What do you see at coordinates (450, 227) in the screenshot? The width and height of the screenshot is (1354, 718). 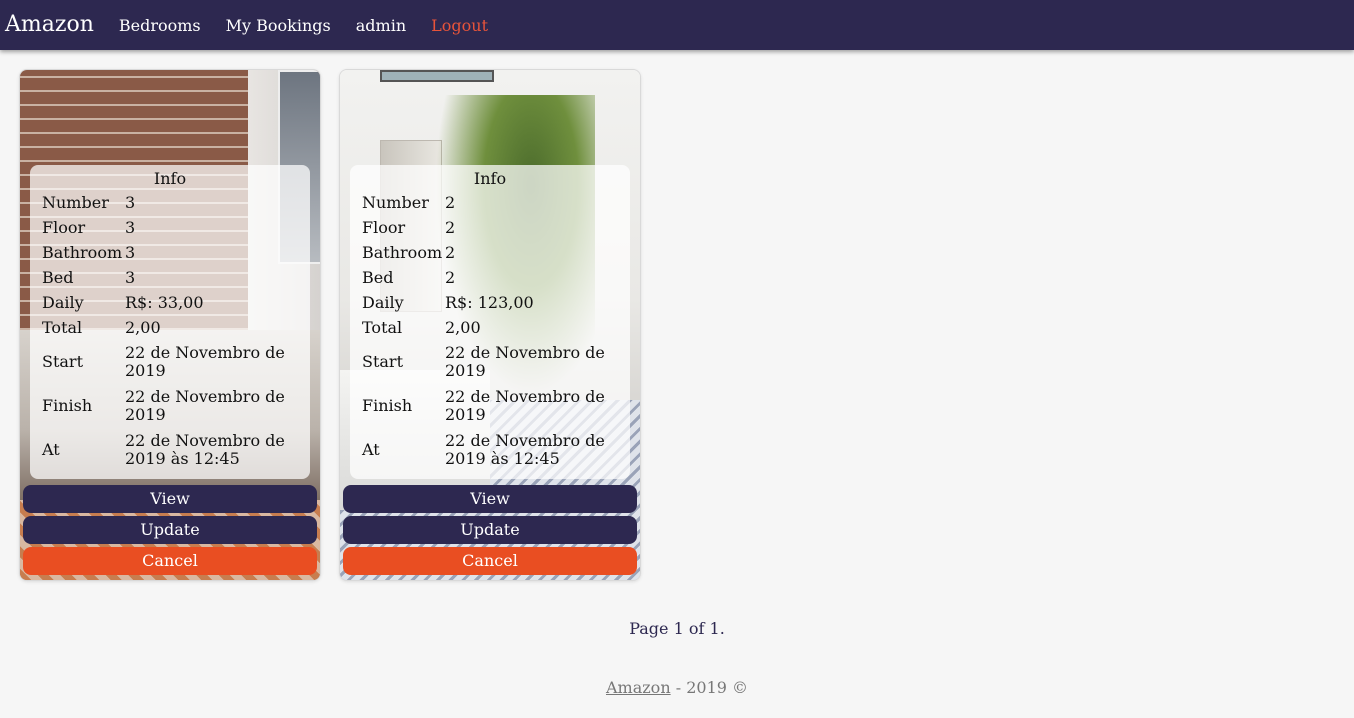 I see `value-floor: 2` at bounding box center [450, 227].